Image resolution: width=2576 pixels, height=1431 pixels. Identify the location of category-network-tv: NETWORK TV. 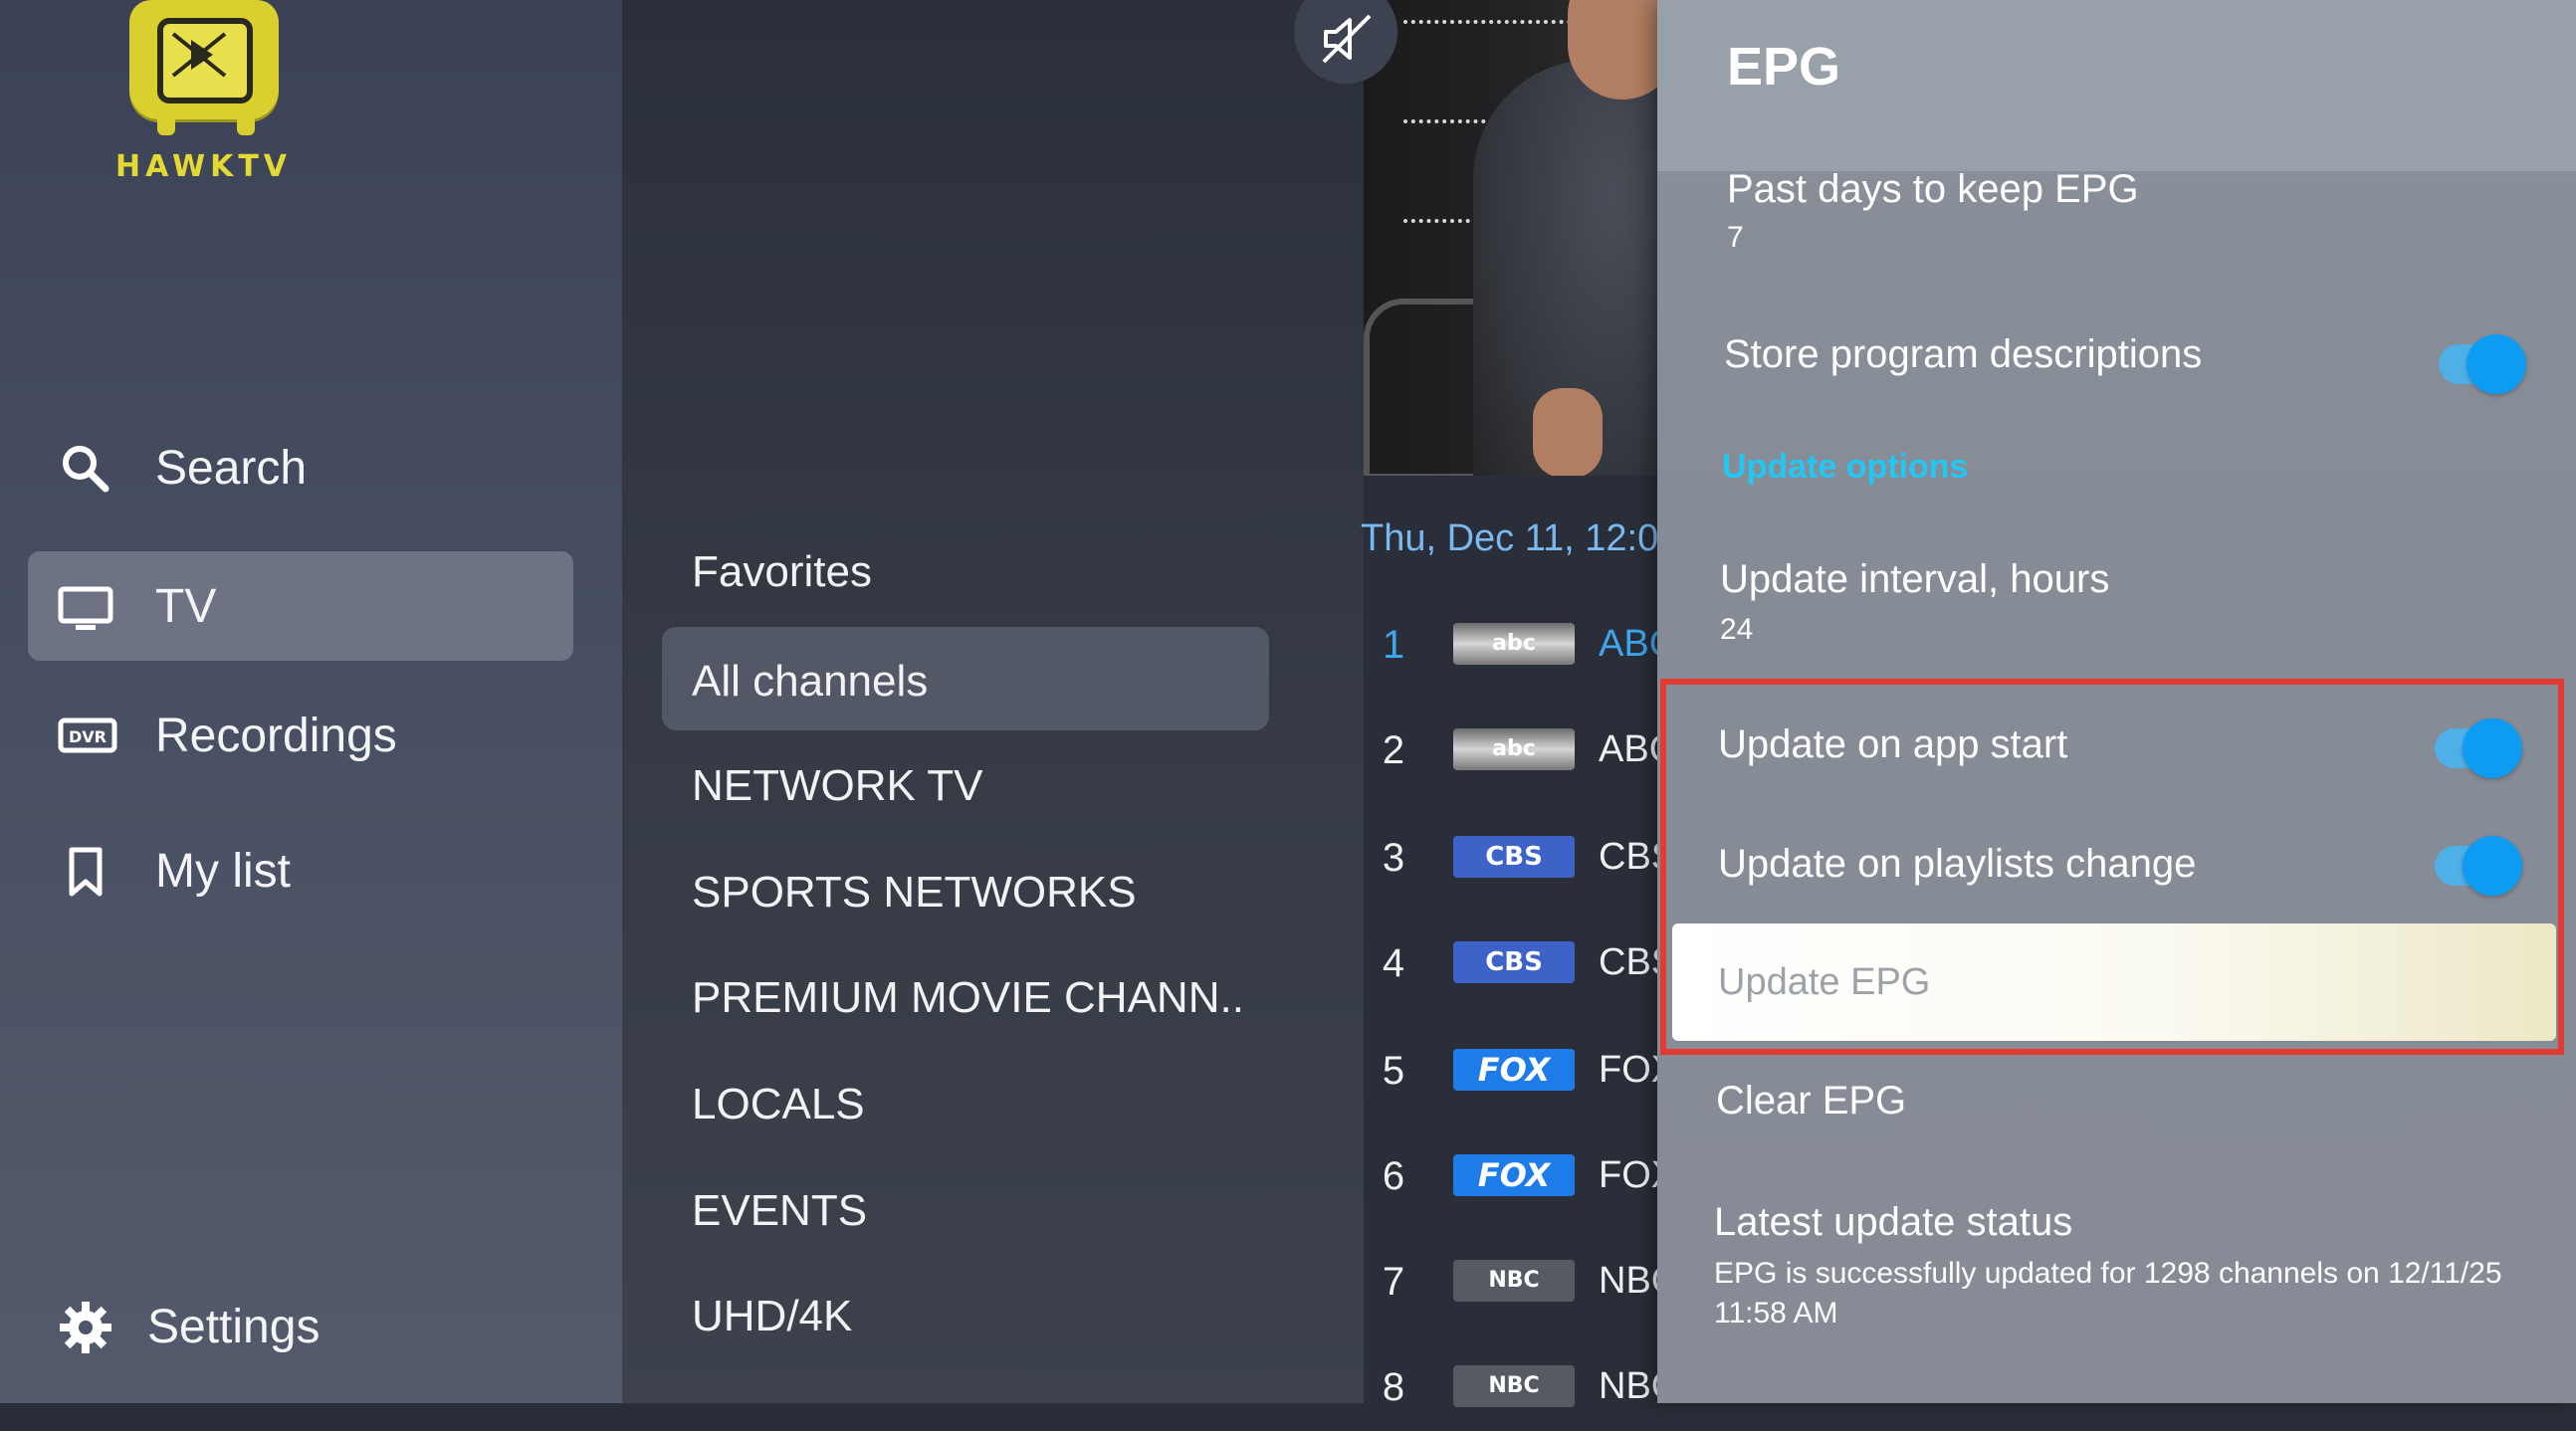
(965, 783).